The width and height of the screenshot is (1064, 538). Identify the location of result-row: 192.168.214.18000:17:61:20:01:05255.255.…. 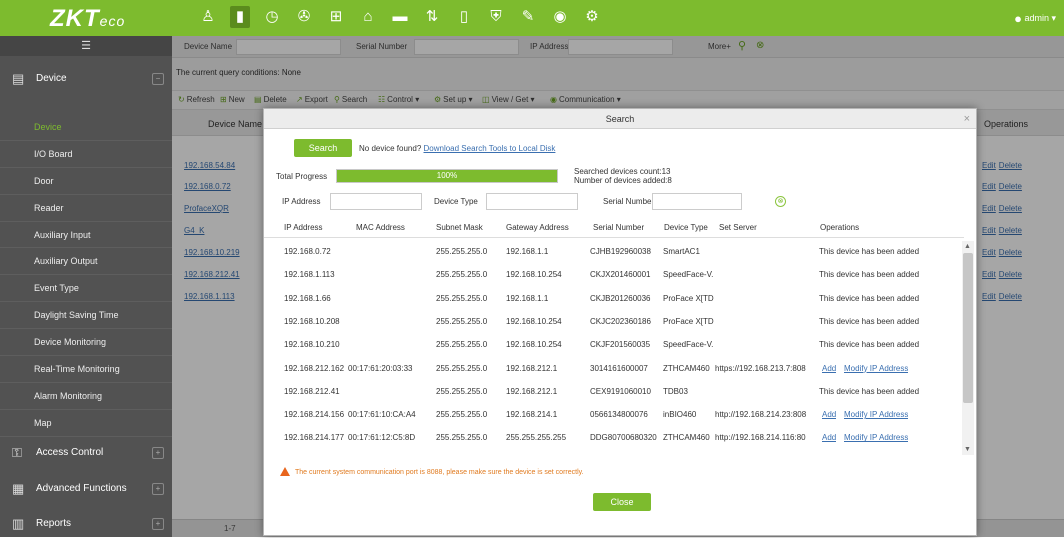
(613, 453).